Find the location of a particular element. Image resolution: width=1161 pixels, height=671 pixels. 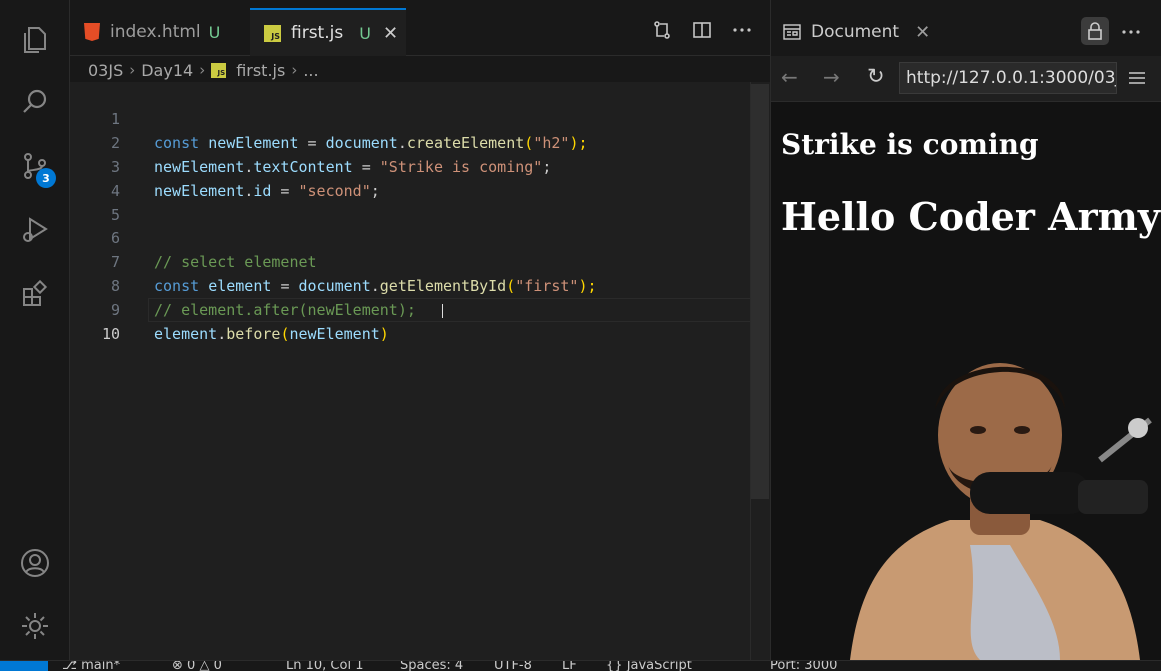

code-line: 9 element.before(newElement) is located at coordinates (410, 308).